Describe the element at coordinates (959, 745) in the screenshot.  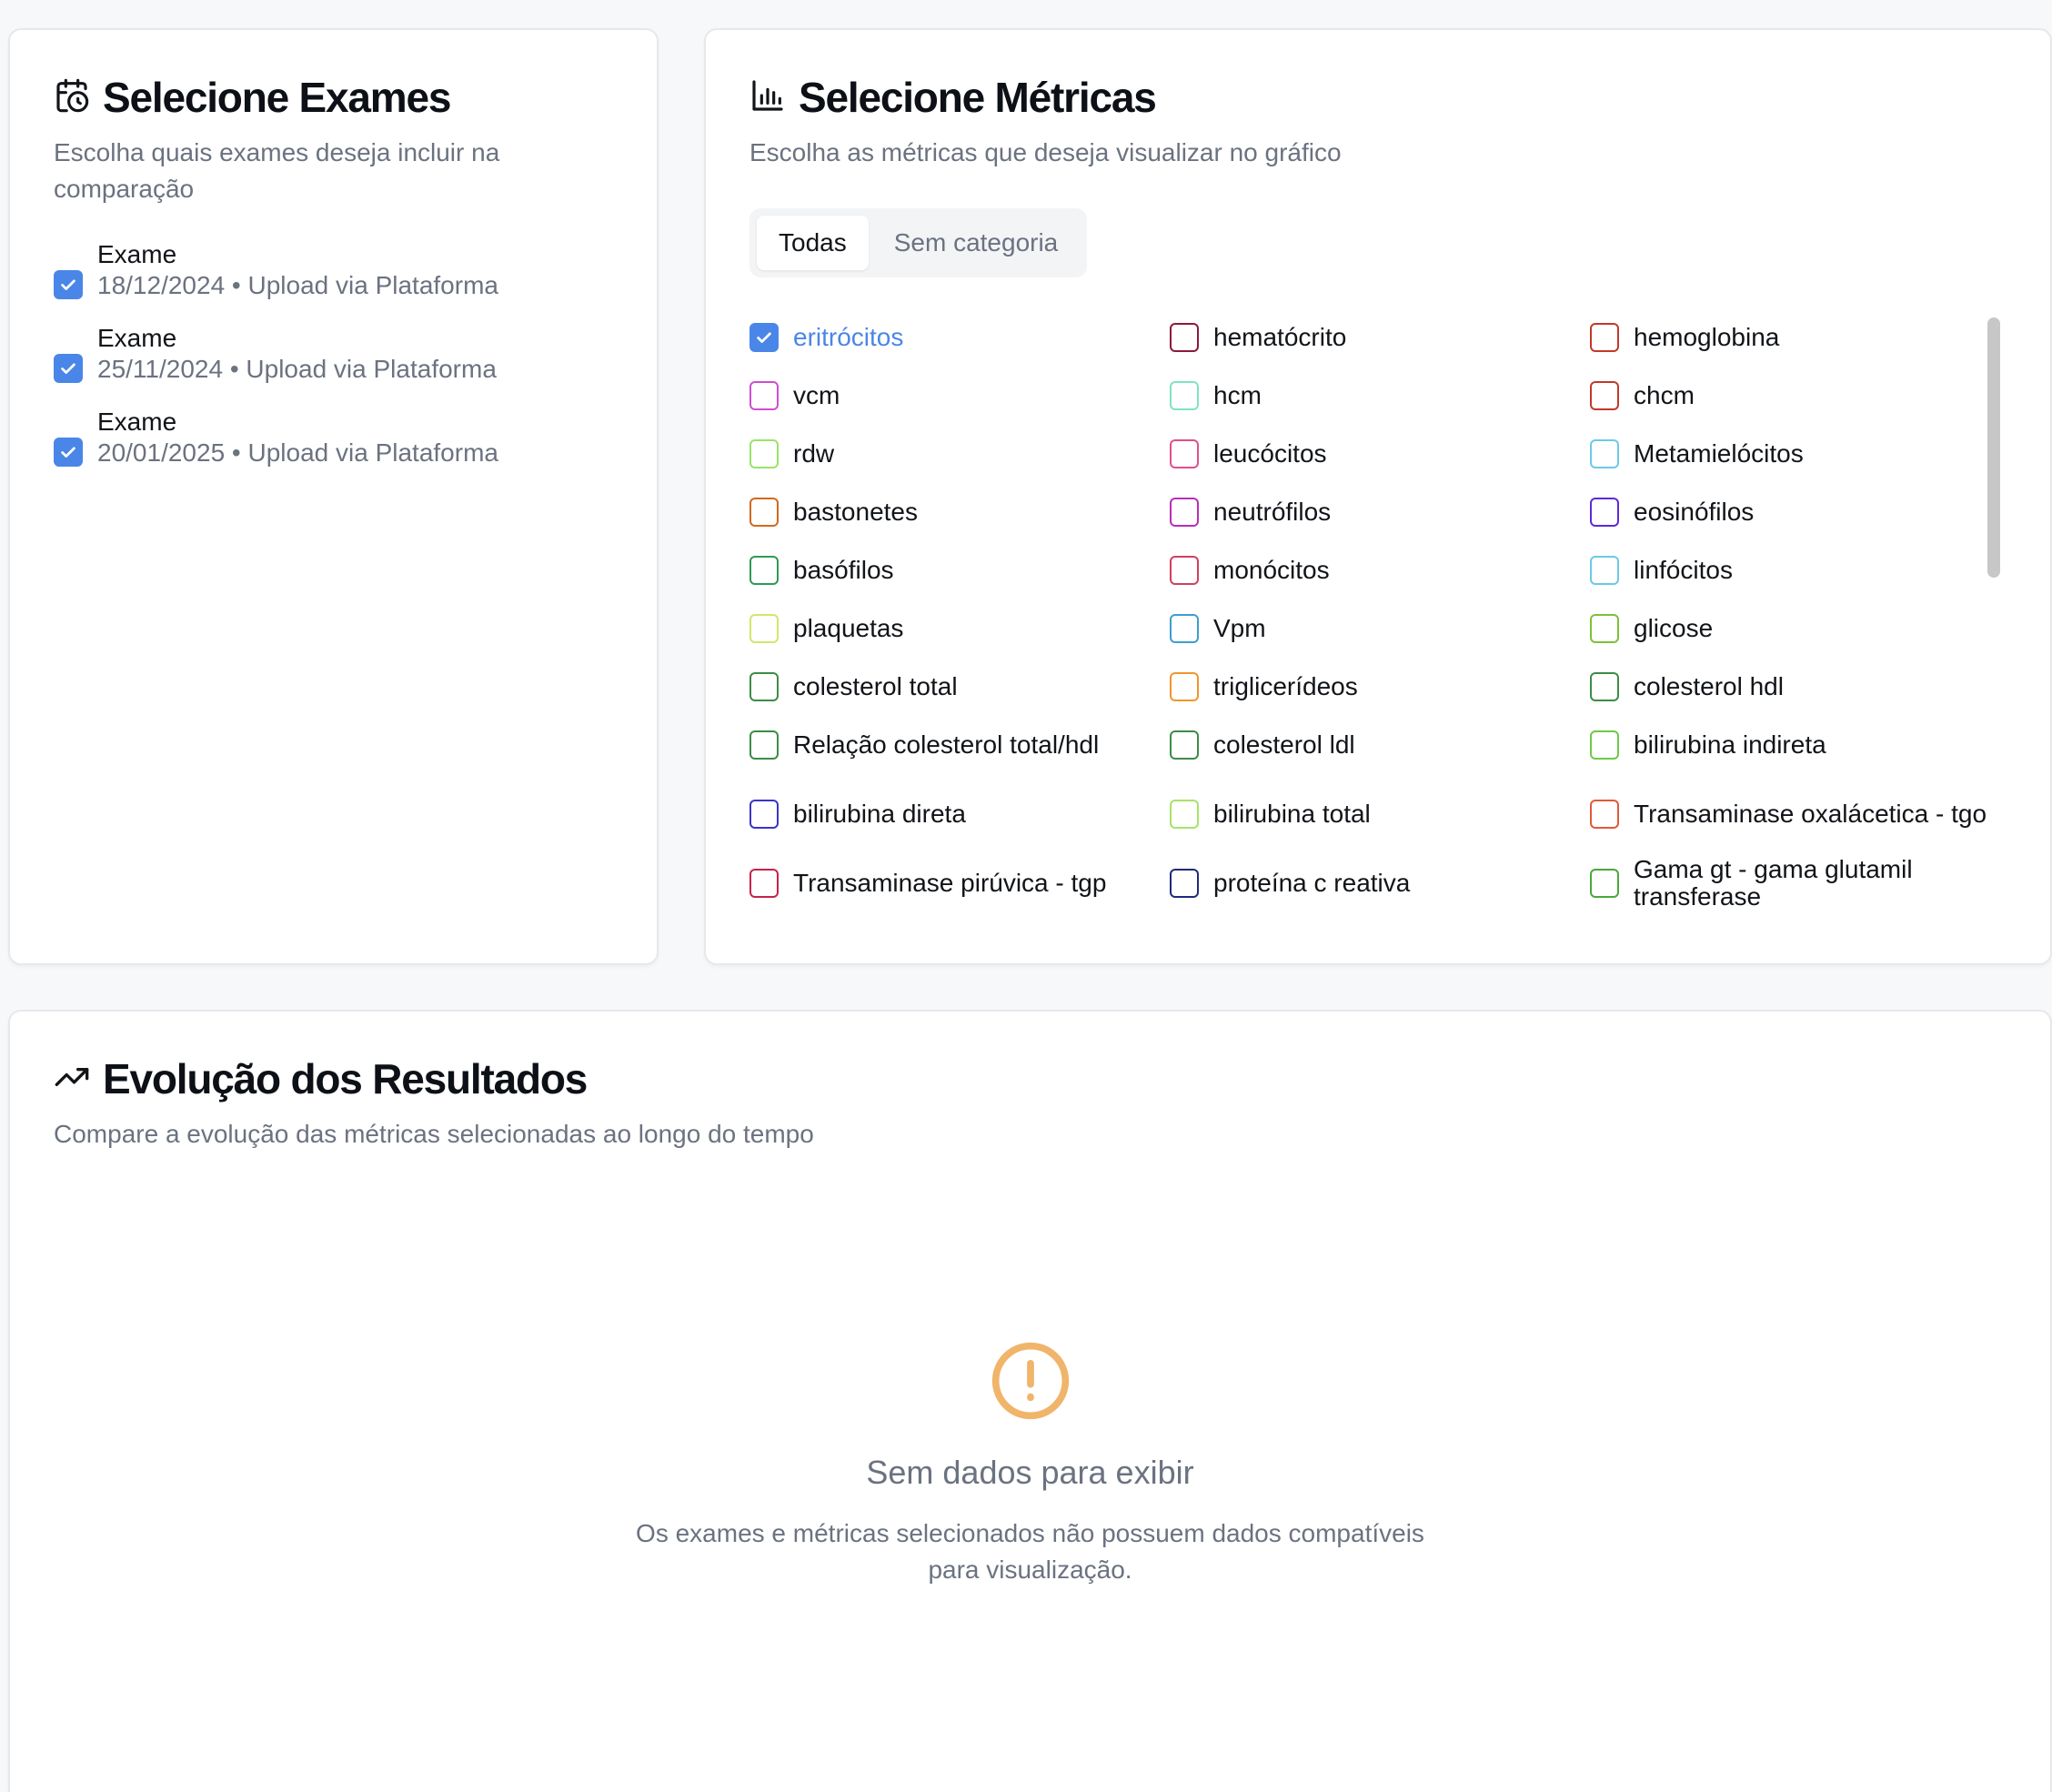
I see `metric-item: Relação colesterol total/hdl` at that location.